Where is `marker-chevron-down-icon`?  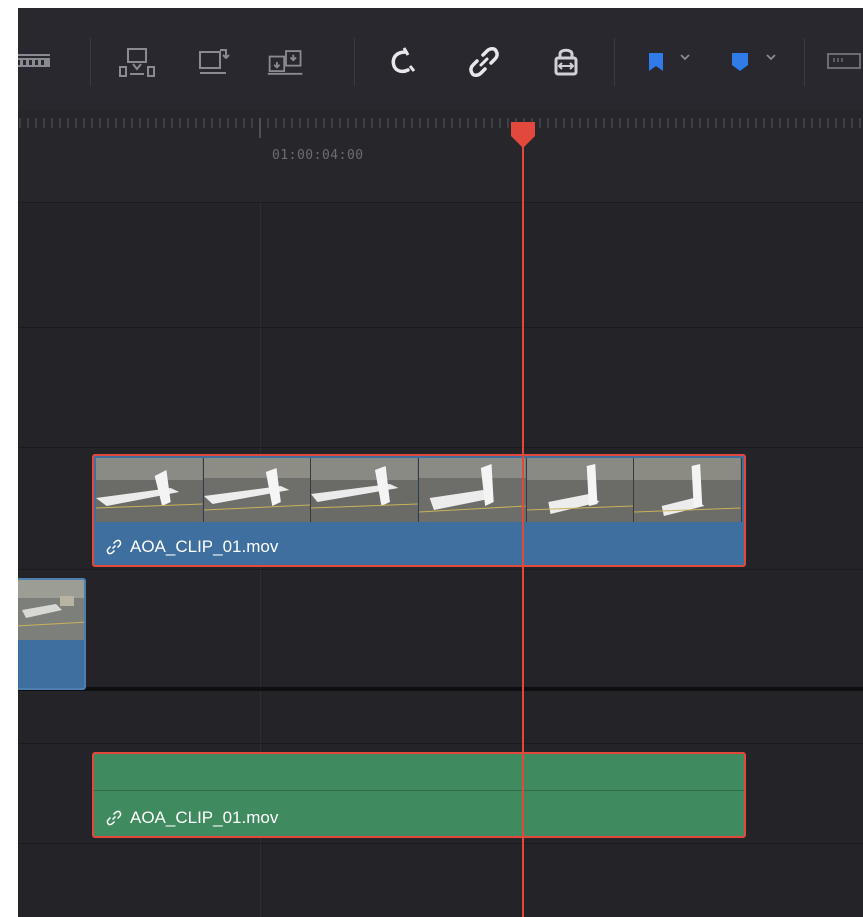 marker-chevron-down-icon is located at coordinates (771, 57).